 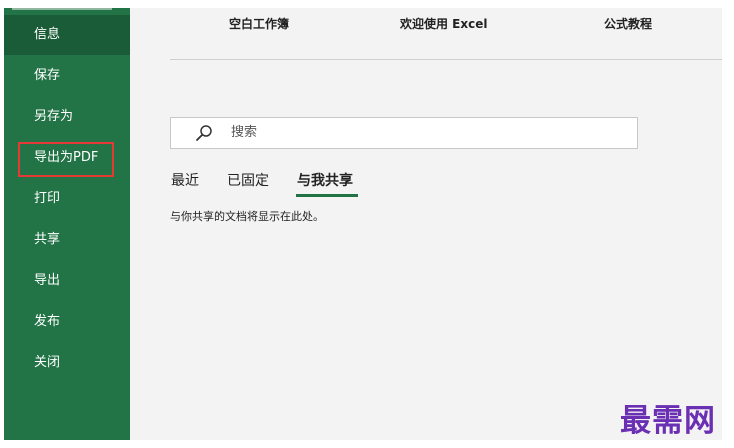 What do you see at coordinates (325, 180) in the screenshot?
I see `tab-shared-with-me: 与我共享` at bounding box center [325, 180].